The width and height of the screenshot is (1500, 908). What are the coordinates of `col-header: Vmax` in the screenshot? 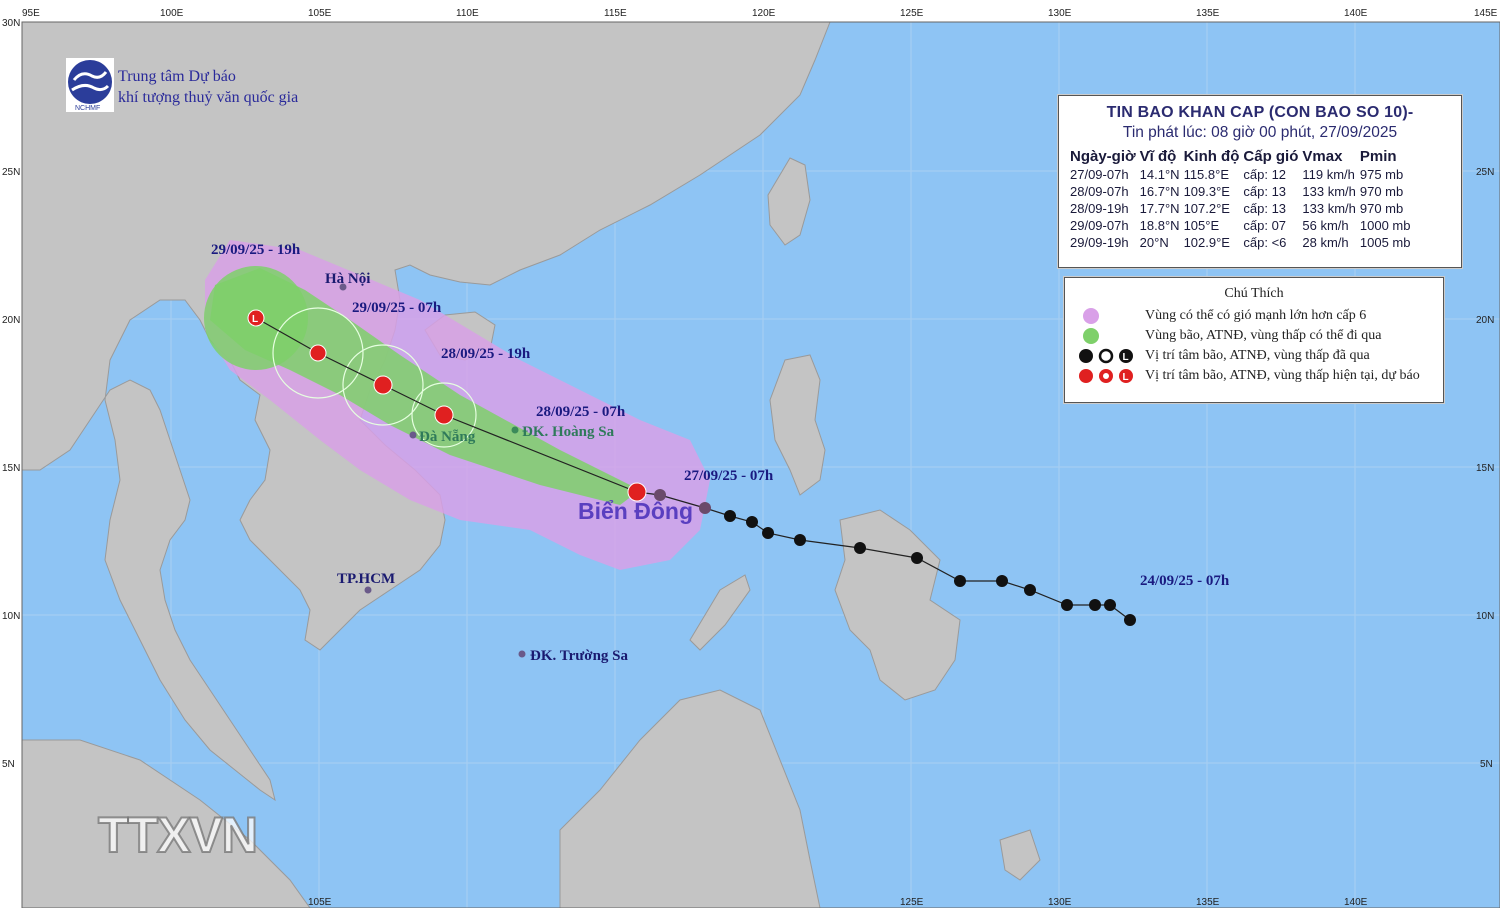 It's located at (1322, 156).